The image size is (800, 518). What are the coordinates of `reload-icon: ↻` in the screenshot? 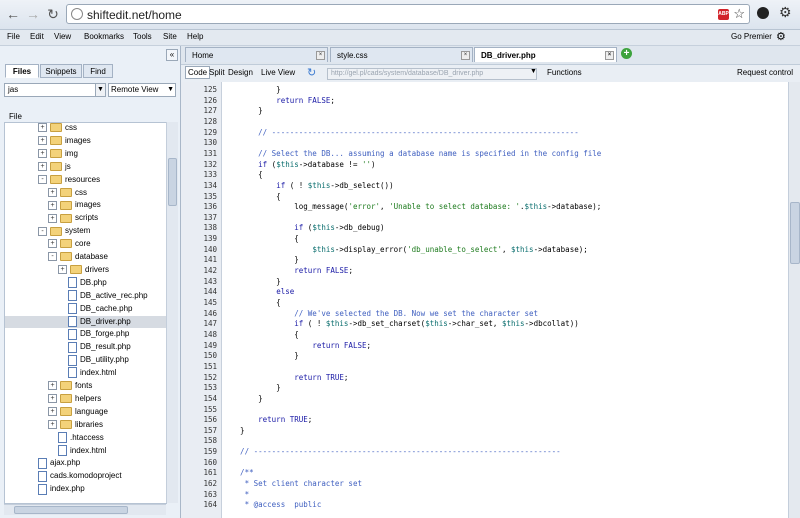 It's located at (53, 14).